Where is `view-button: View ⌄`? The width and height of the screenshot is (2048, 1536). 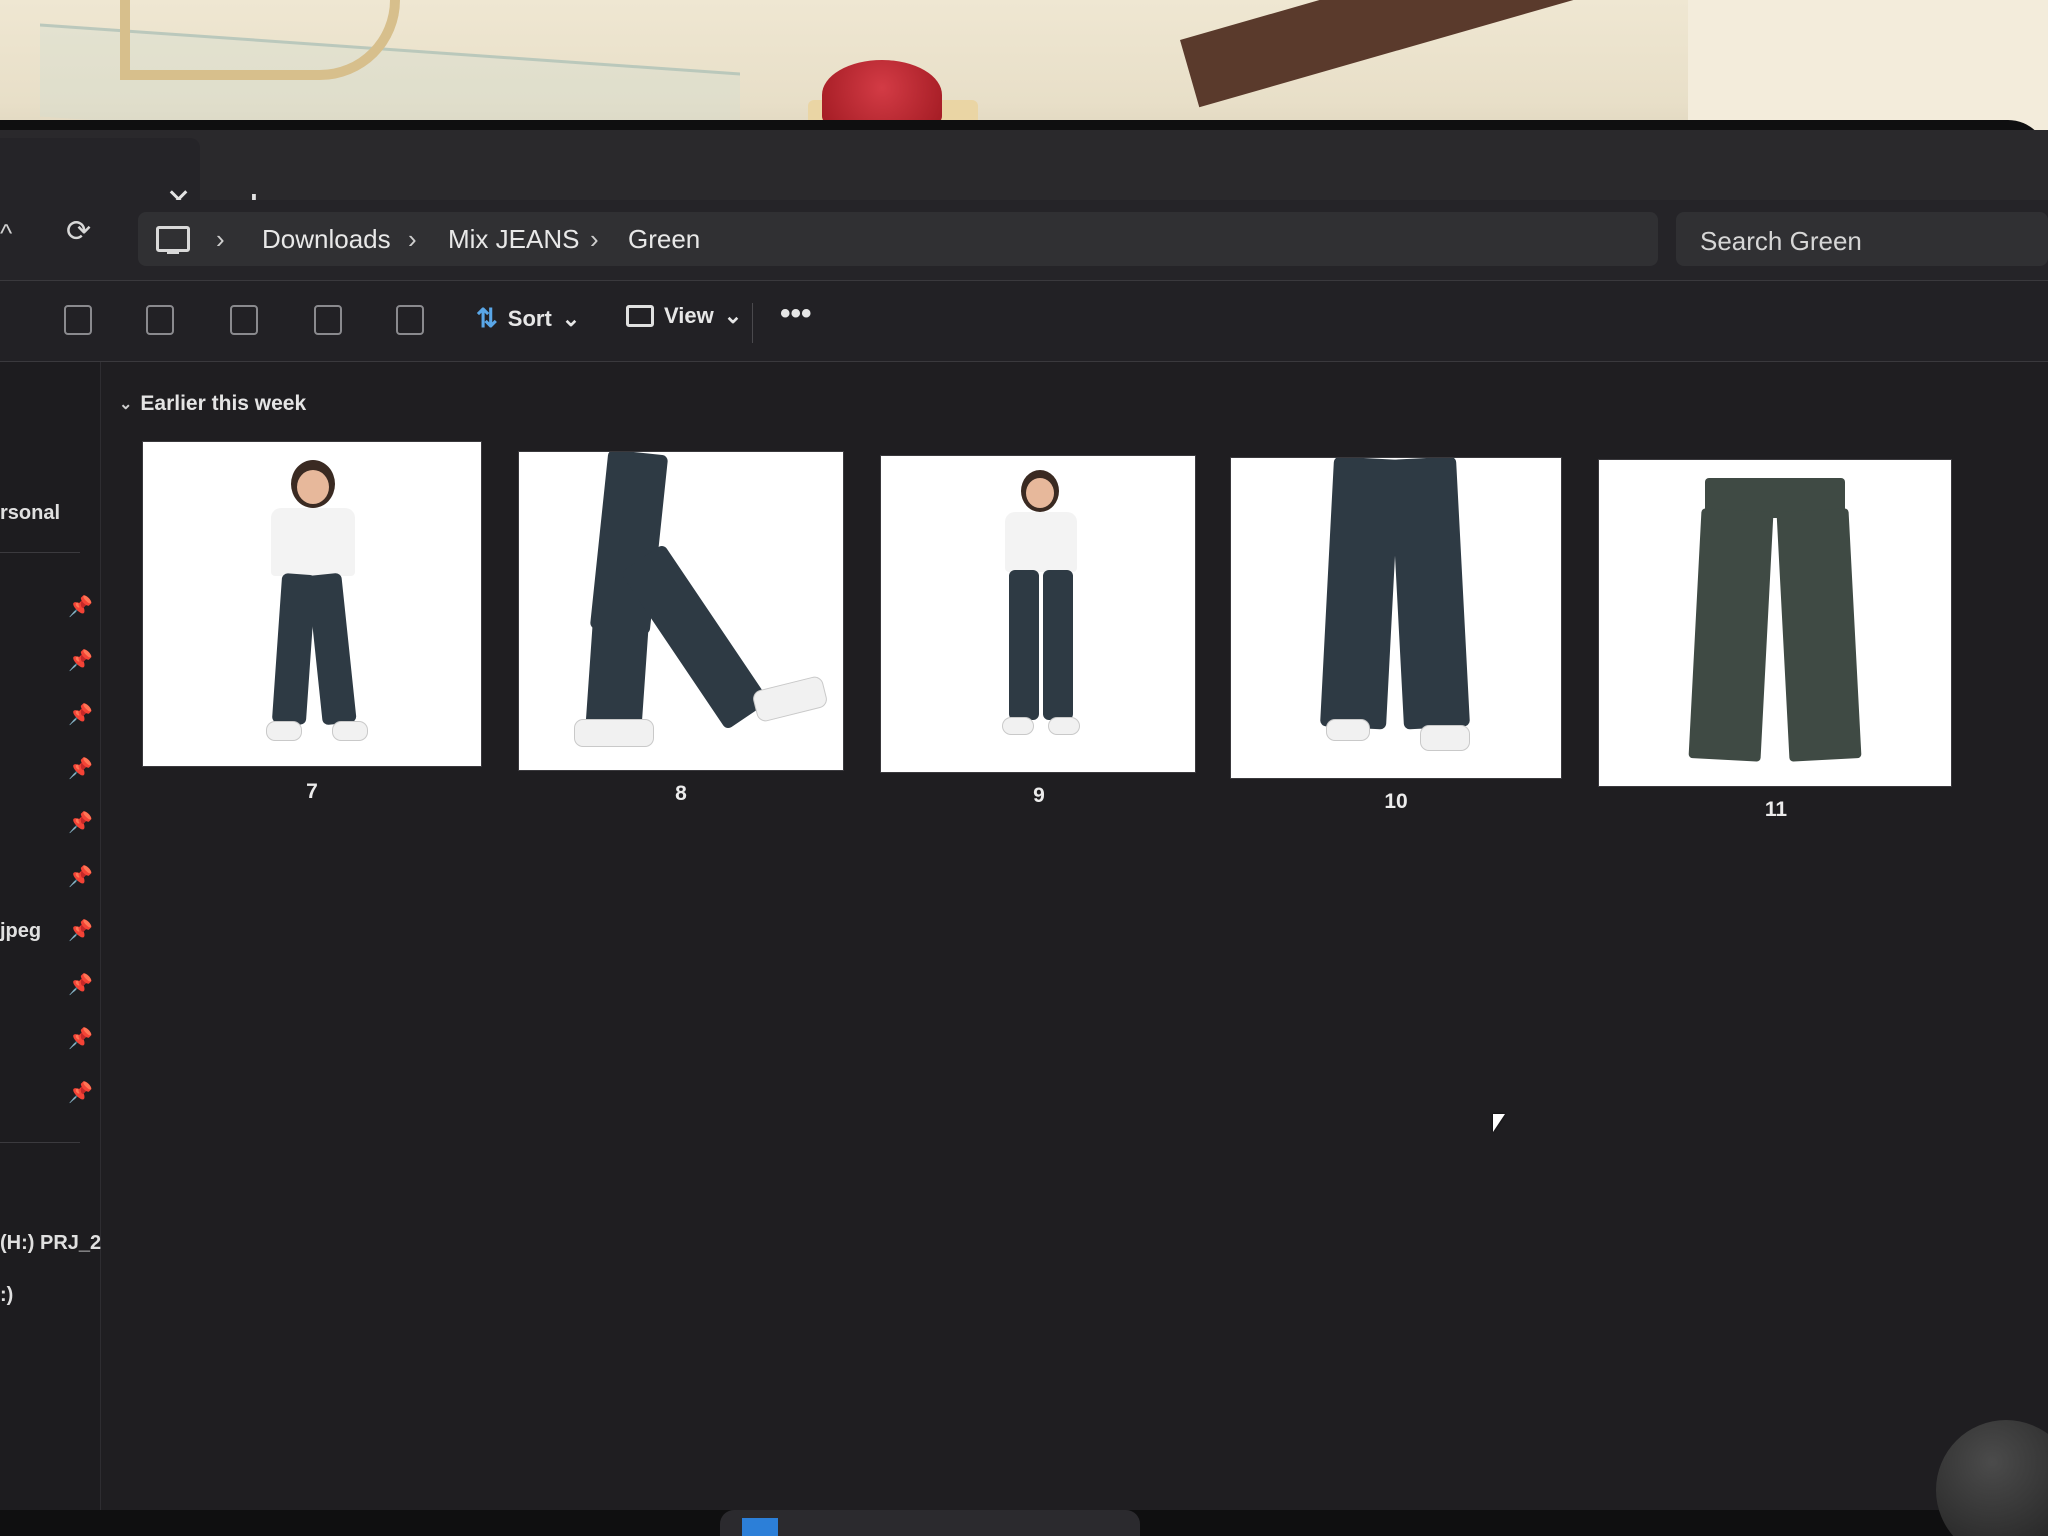
view-button: View ⌄ is located at coordinates (684, 316).